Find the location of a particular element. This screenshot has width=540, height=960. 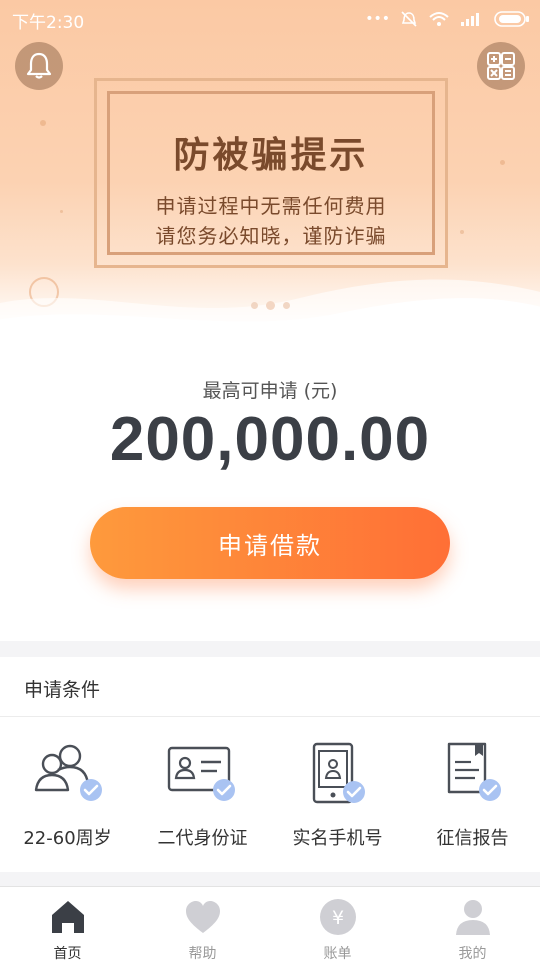

bottom-tab-bar: 首页 帮助 ¥ 账单 我的 is located at coordinates (270, 923).